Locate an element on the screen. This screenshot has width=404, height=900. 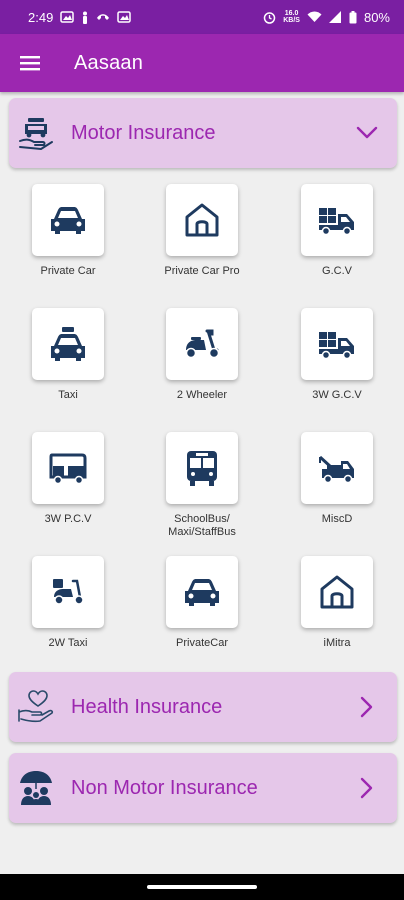
tow-truck-icon is located at coordinates (336, 469).